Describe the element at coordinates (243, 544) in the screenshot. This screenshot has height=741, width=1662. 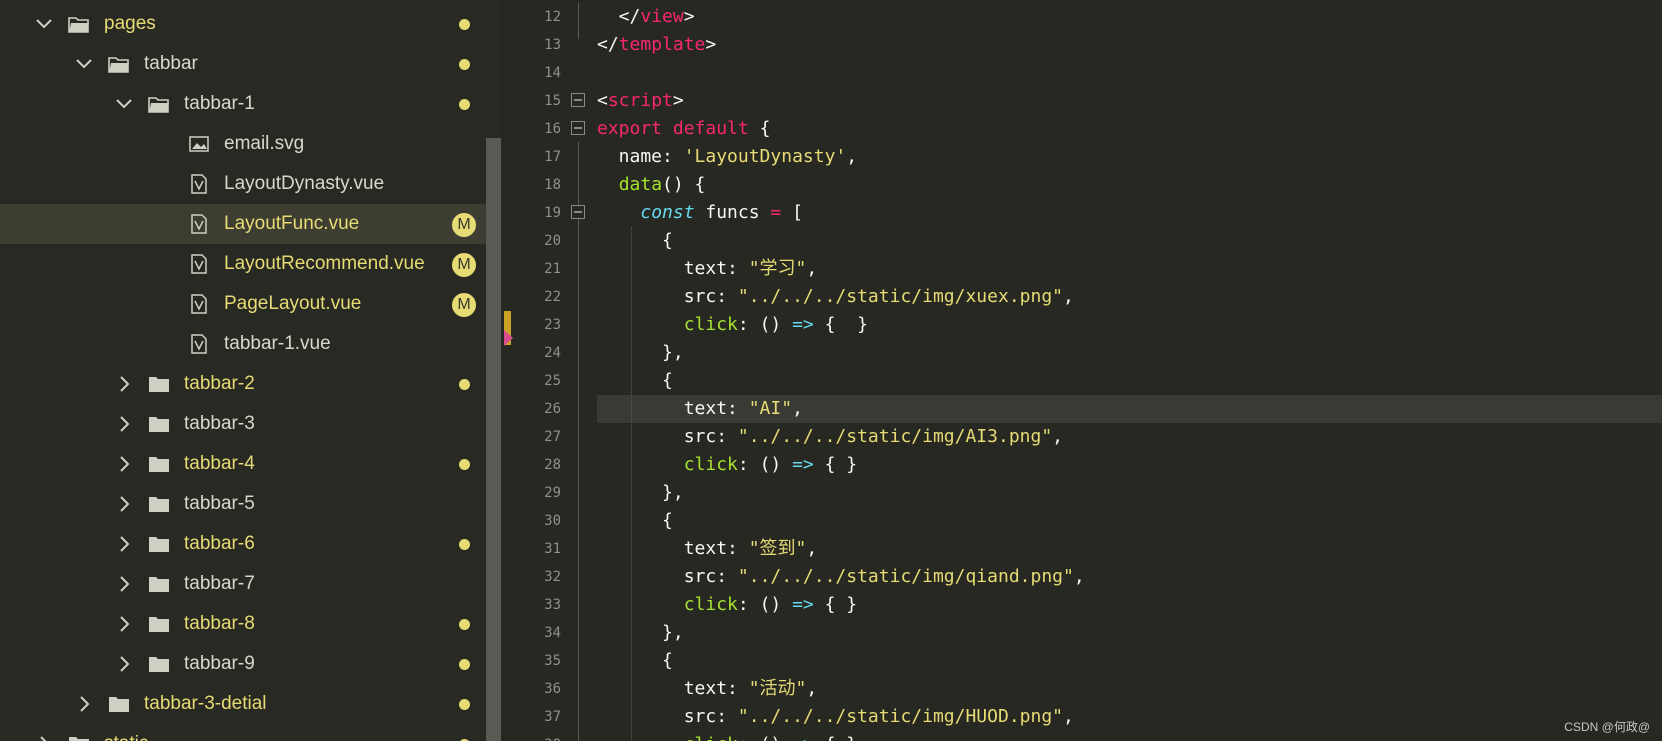
I see `tree-folder: tabbar-6` at that location.